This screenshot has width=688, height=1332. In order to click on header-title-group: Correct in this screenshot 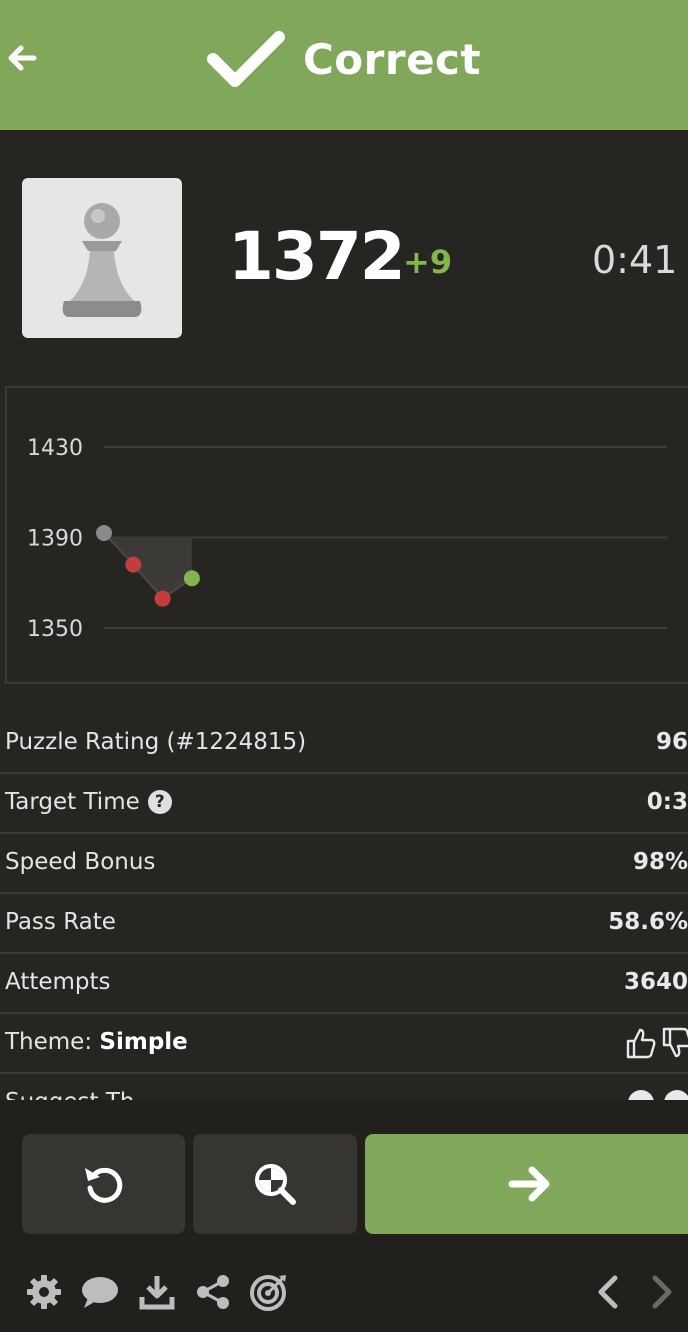, I will do `click(344, 59)`.